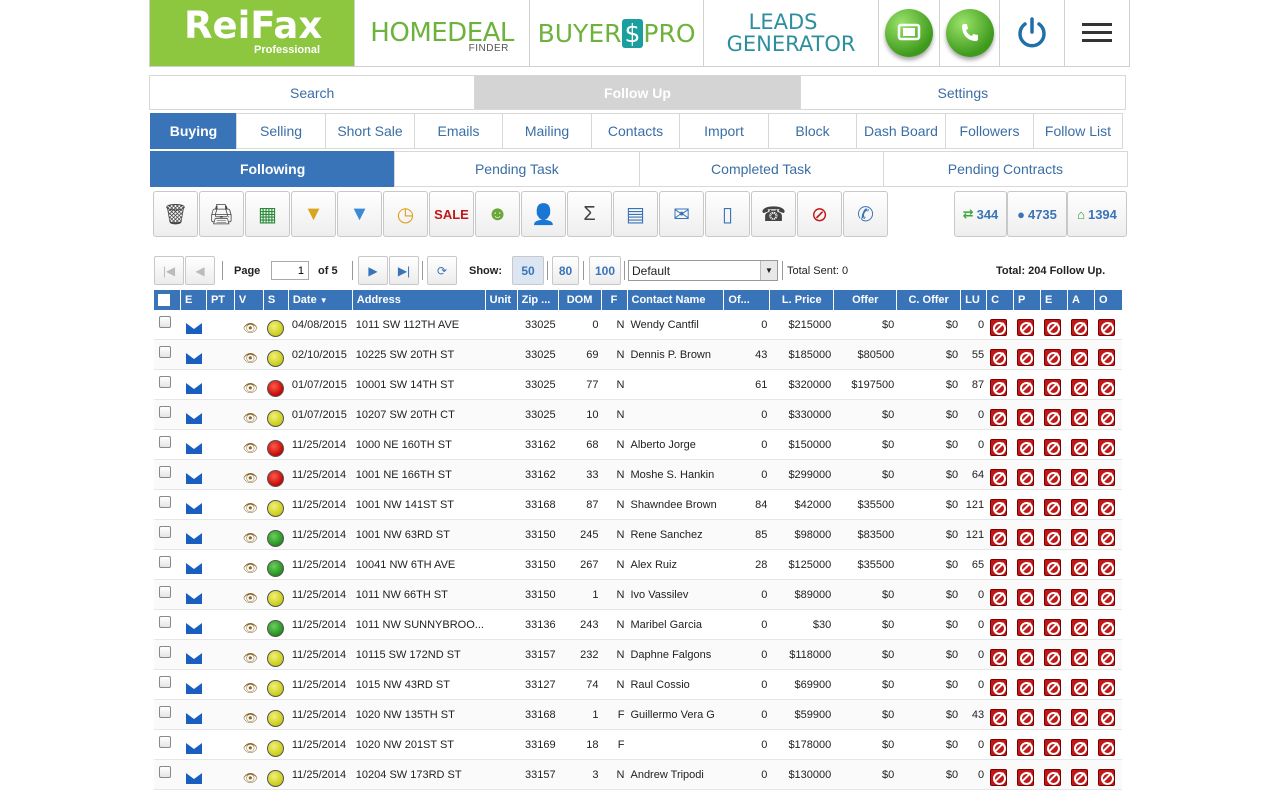  What do you see at coordinates (638, 92) in the screenshot?
I see `tab-follow-up: Follow Up` at bounding box center [638, 92].